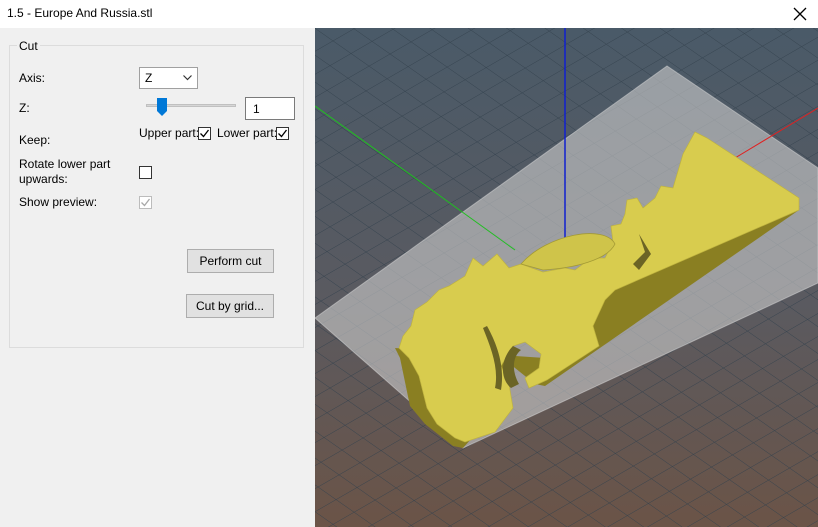  Describe the element at coordinates (168, 78) in the screenshot. I see `axis-select: Z` at that location.